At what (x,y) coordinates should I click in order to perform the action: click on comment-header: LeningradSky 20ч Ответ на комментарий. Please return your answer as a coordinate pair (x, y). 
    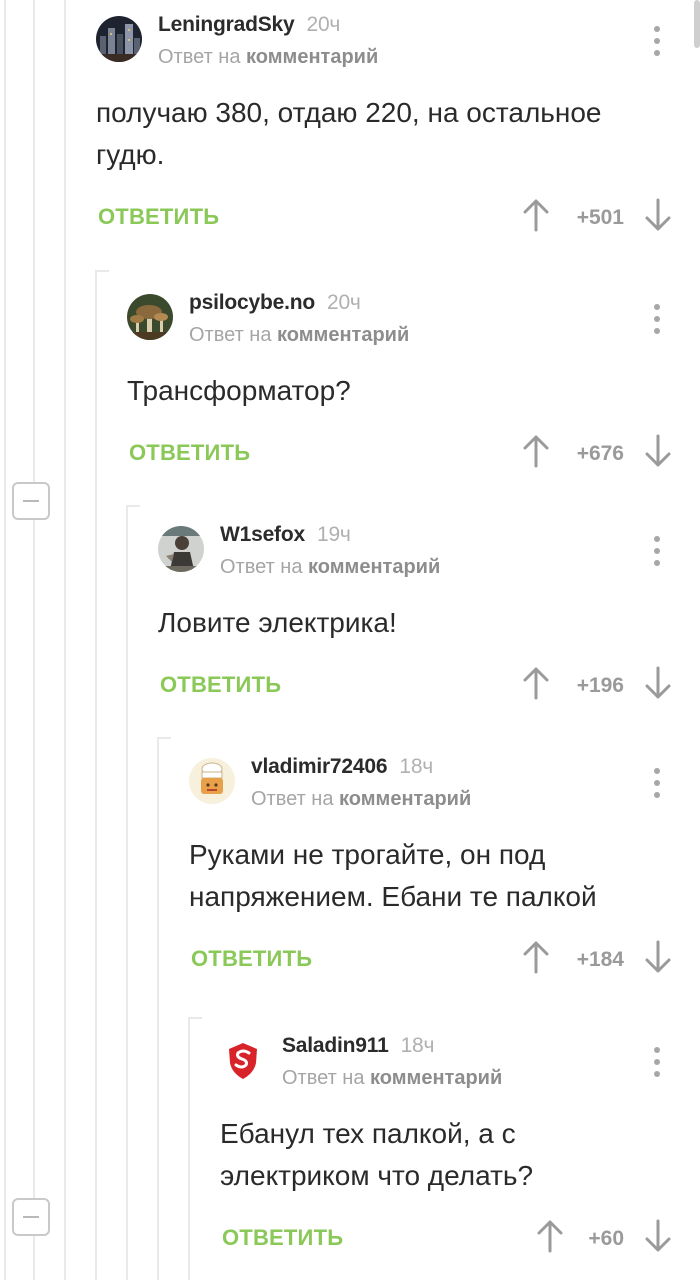
    Looking at the image, I should click on (398, 35).